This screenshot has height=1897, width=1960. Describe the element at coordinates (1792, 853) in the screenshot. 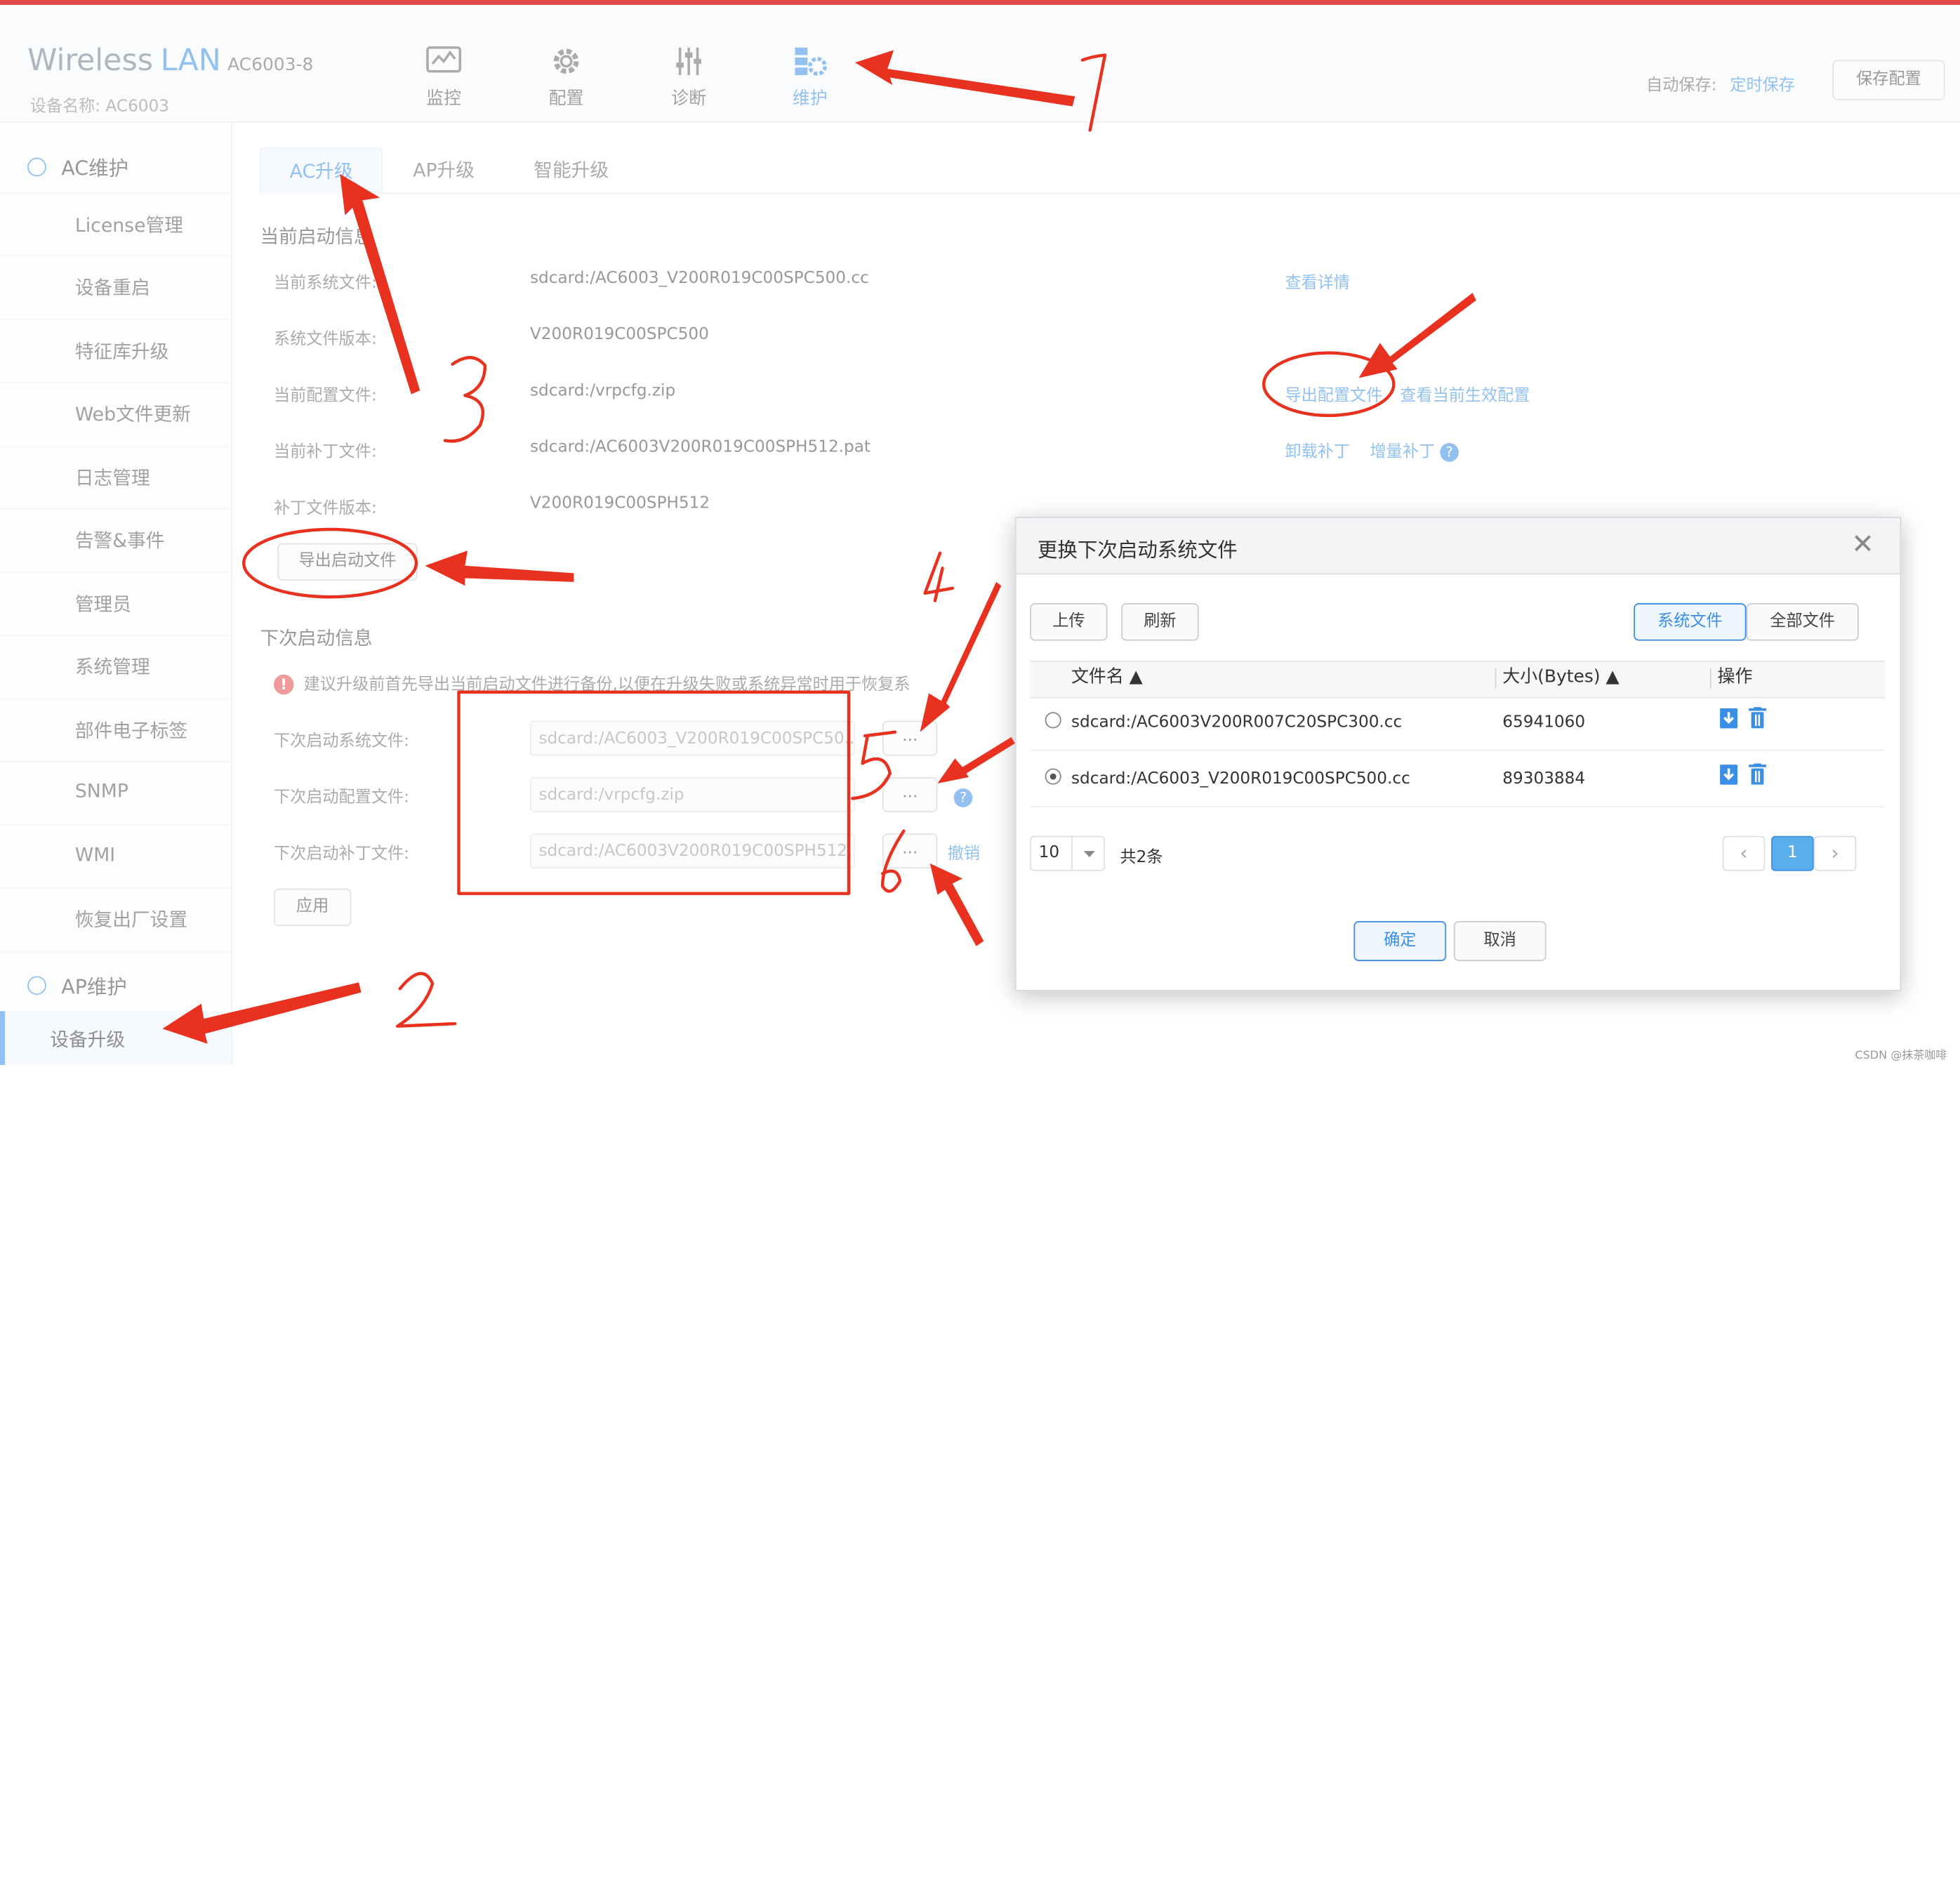

I see `page-1-button: 1` at that location.